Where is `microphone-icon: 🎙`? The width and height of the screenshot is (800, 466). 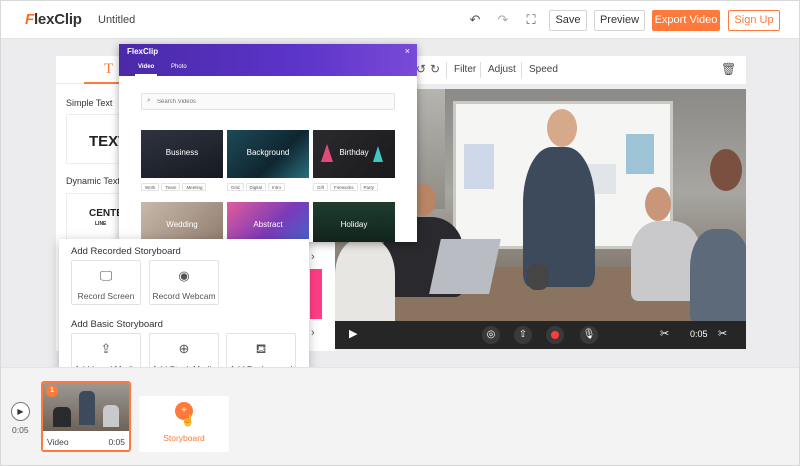 microphone-icon: 🎙 is located at coordinates (589, 335).